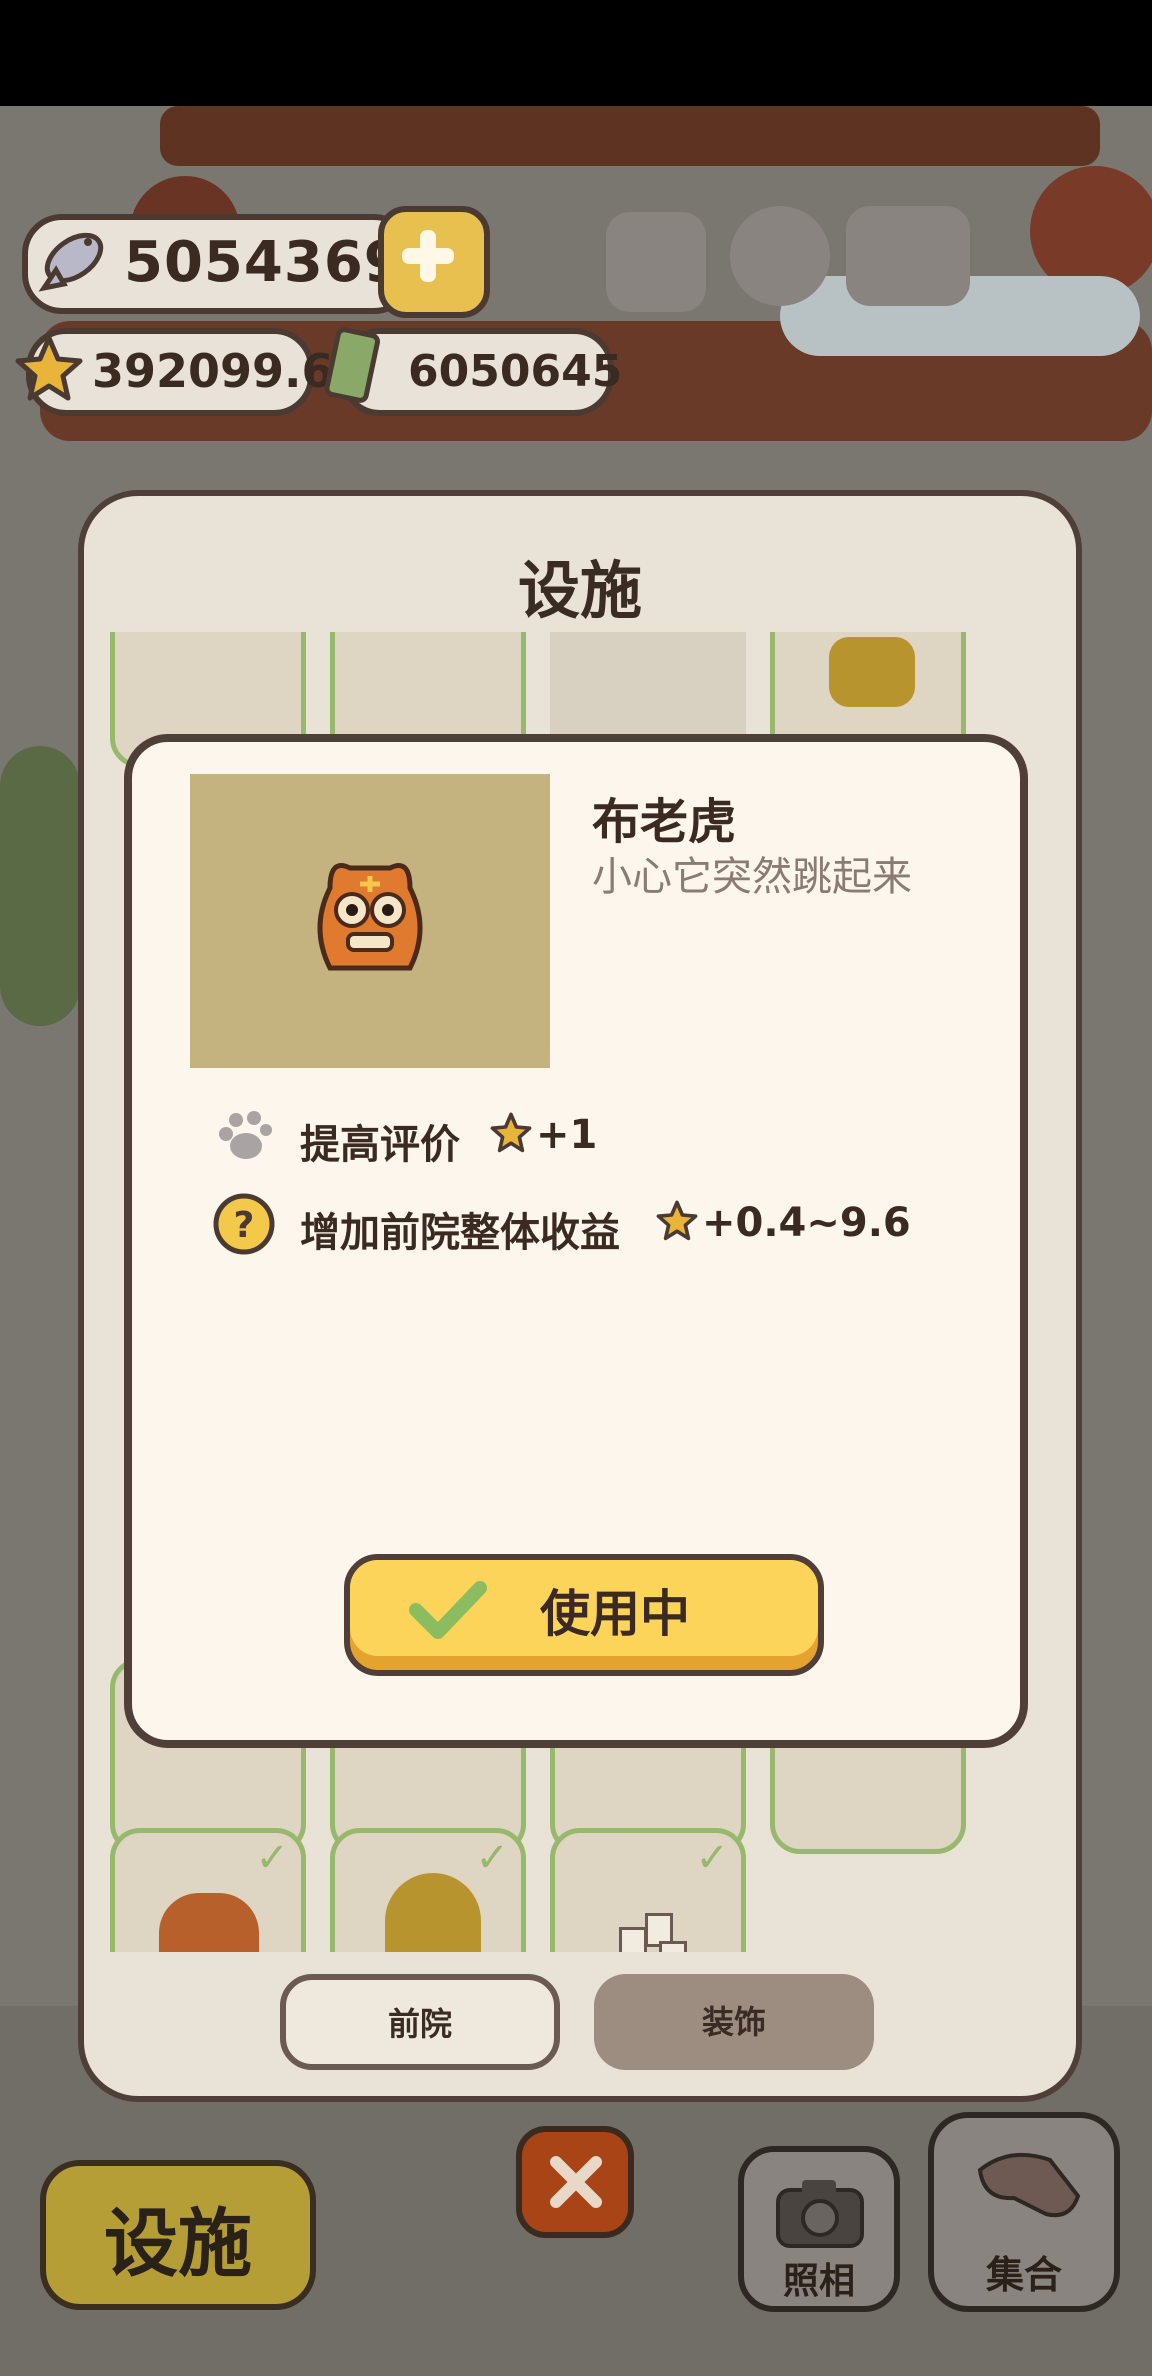 Image resolution: width=1152 pixels, height=2376 pixels. What do you see at coordinates (448, 1610) in the screenshot?
I see `checkmark-icon` at bounding box center [448, 1610].